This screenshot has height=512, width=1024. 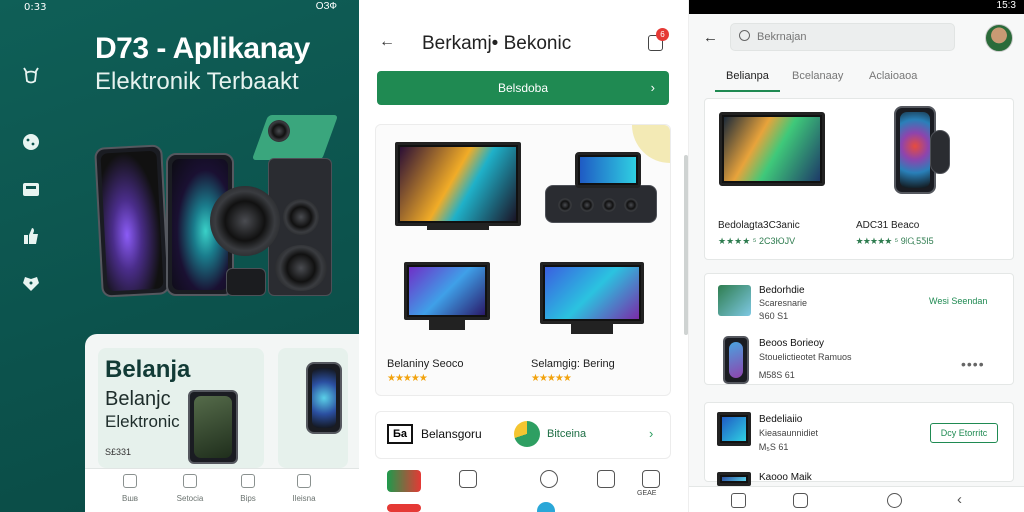 What do you see at coordinates (686, 245) in the screenshot?
I see `scroll-indicator` at bounding box center [686, 245].